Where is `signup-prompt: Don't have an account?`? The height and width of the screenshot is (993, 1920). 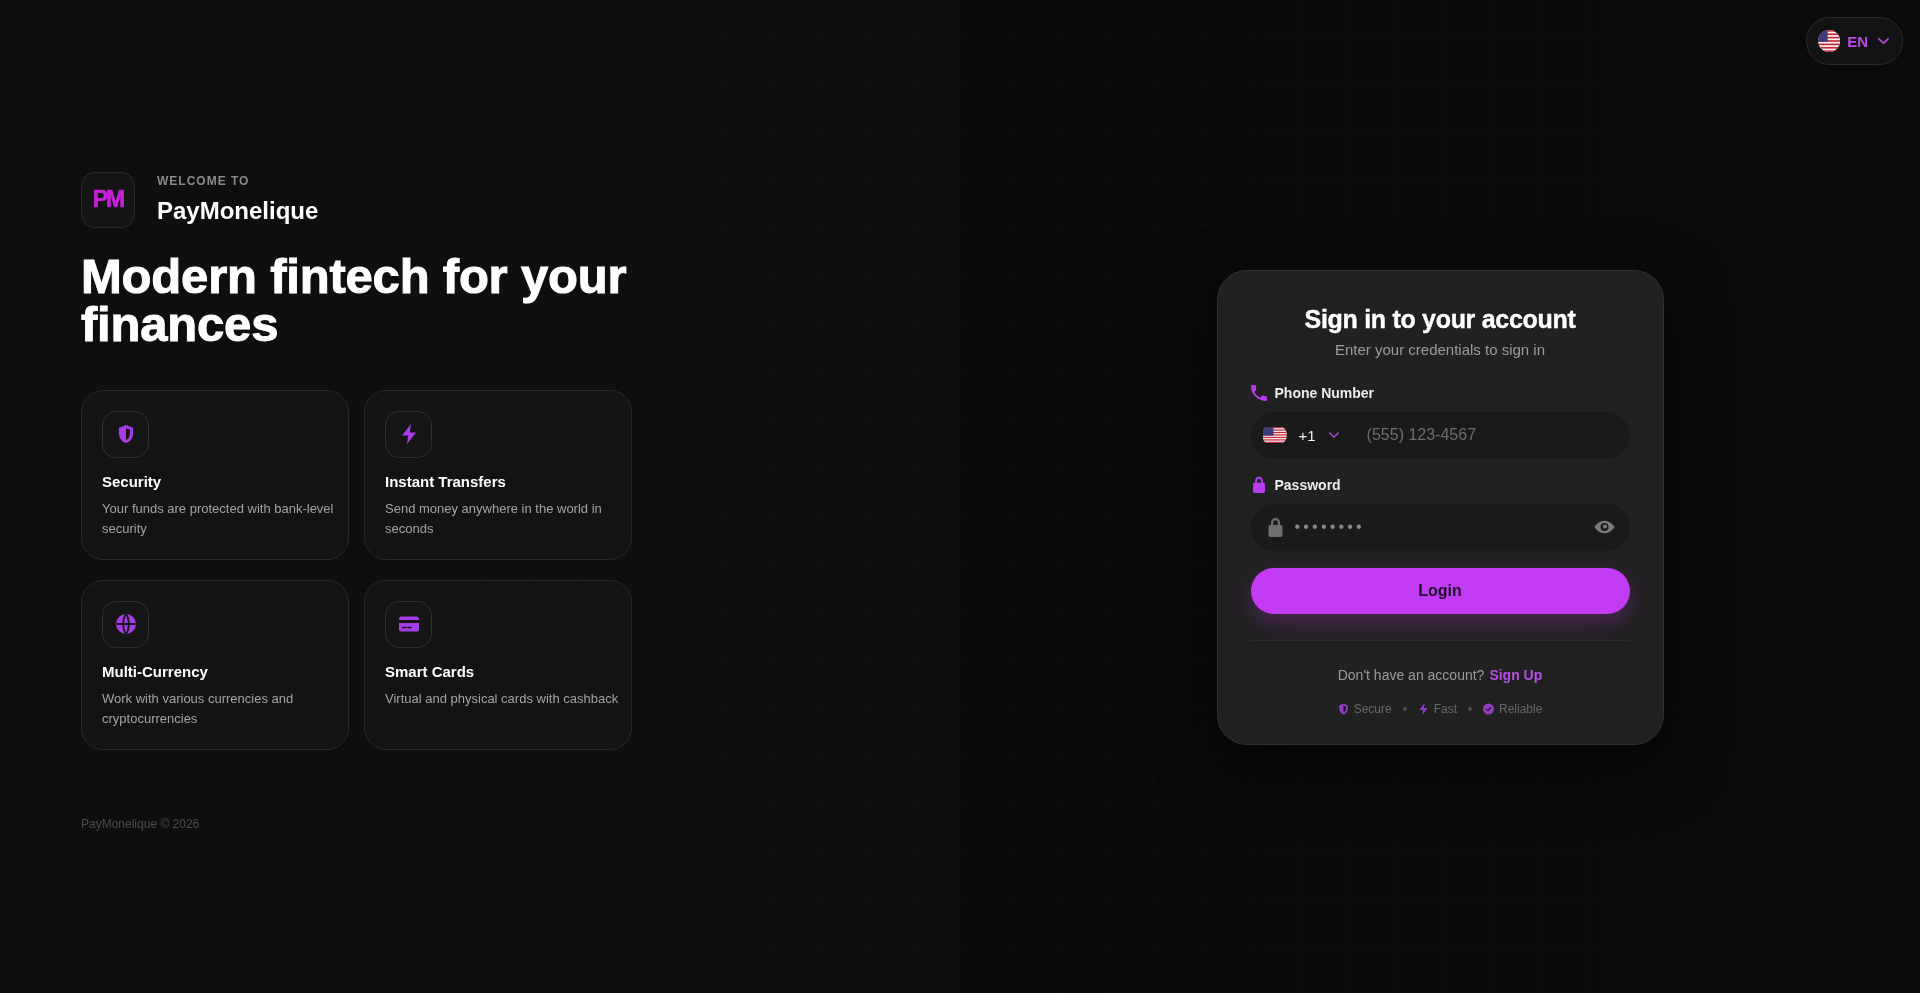
signup-prompt: Don't have an account? is located at coordinates (1411, 675).